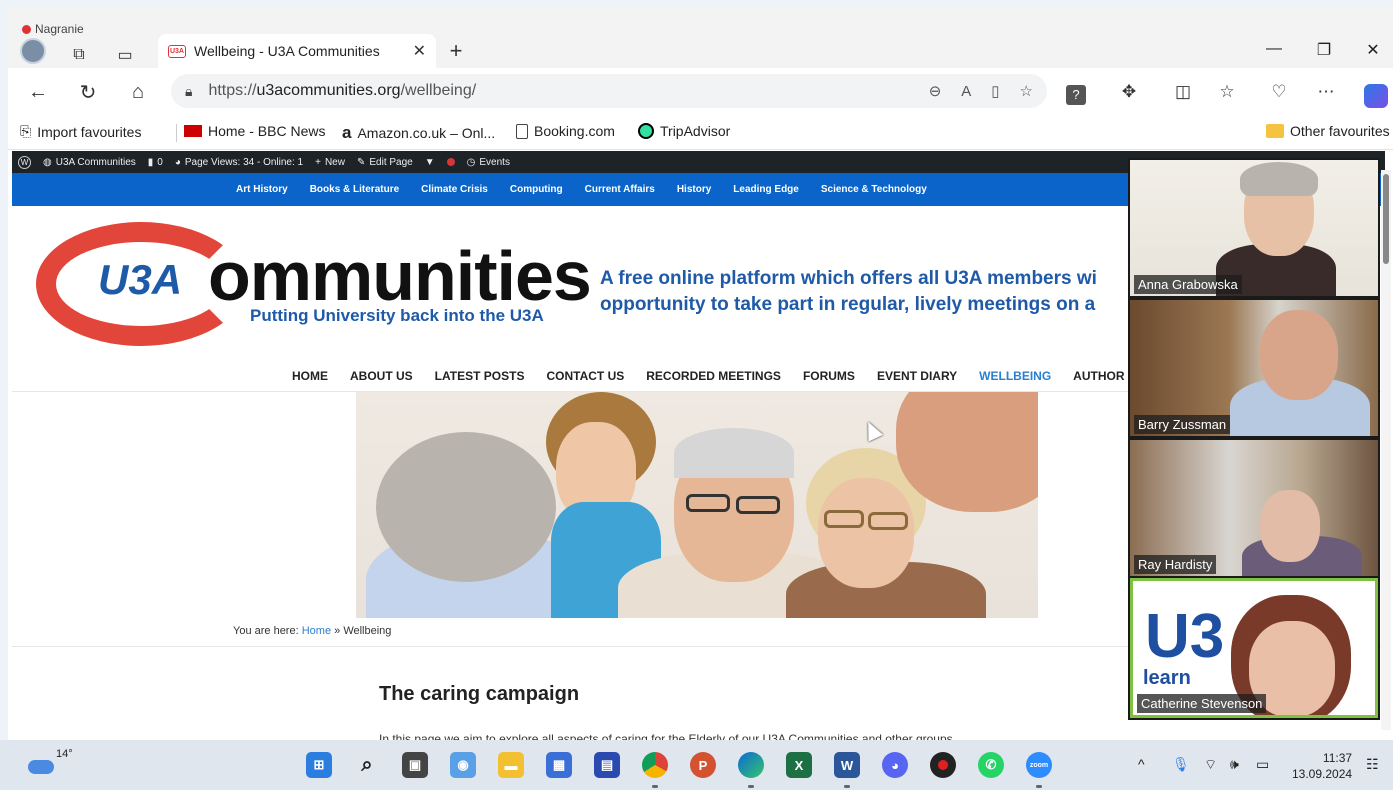 This screenshot has width=1393, height=790. Describe the element at coordinates (138, 92) in the screenshot. I see `home-button: ⌂` at that location.